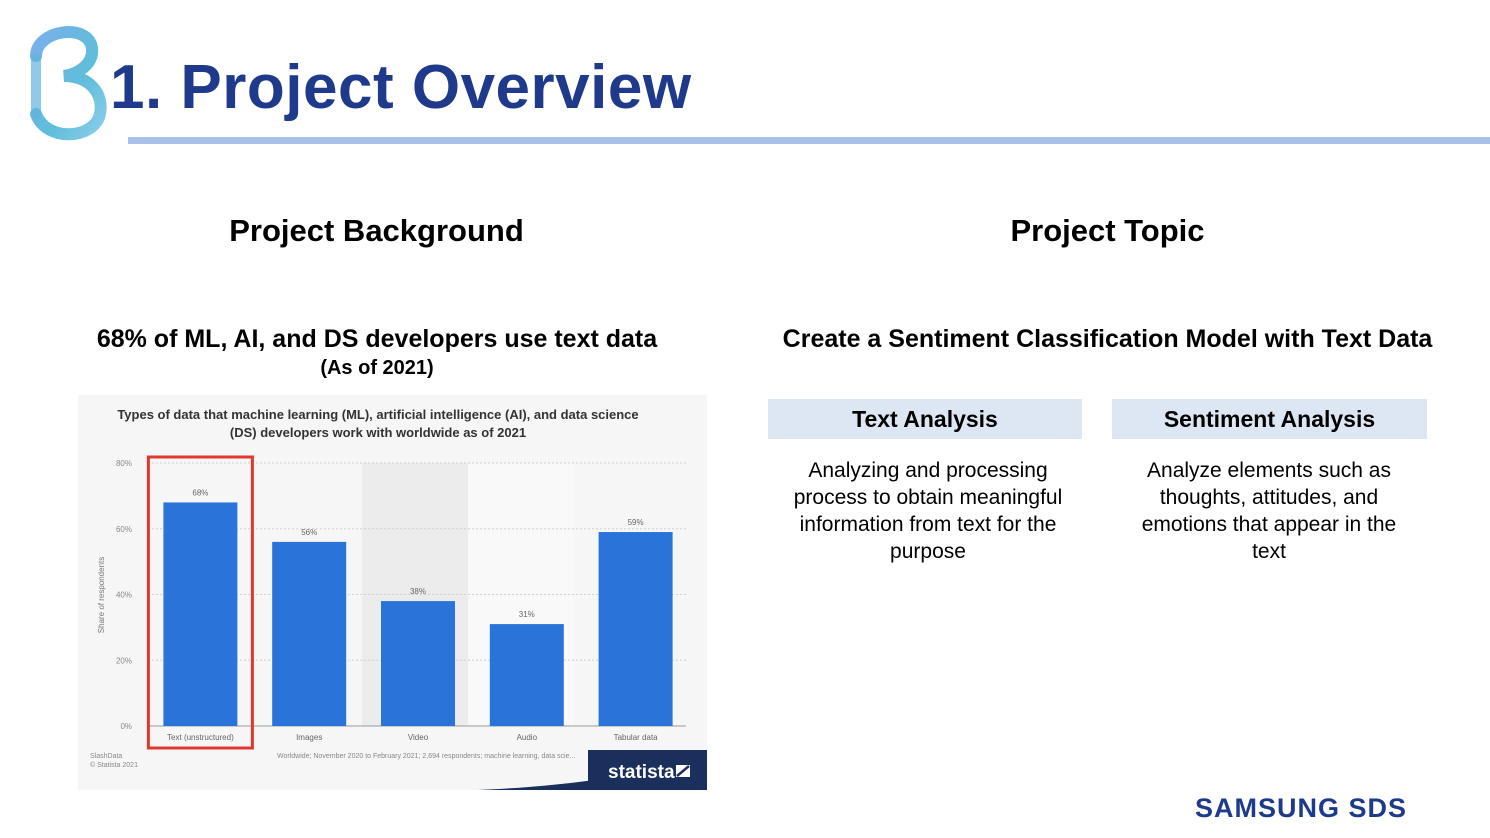 Image resolution: width=1490 pixels, height=838 pixels. What do you see at coordinates (1269, 419) in the screenshot?
I see `sentiment-analysis-header: Sentiment Analysis` at bounding box center [1269, 419].